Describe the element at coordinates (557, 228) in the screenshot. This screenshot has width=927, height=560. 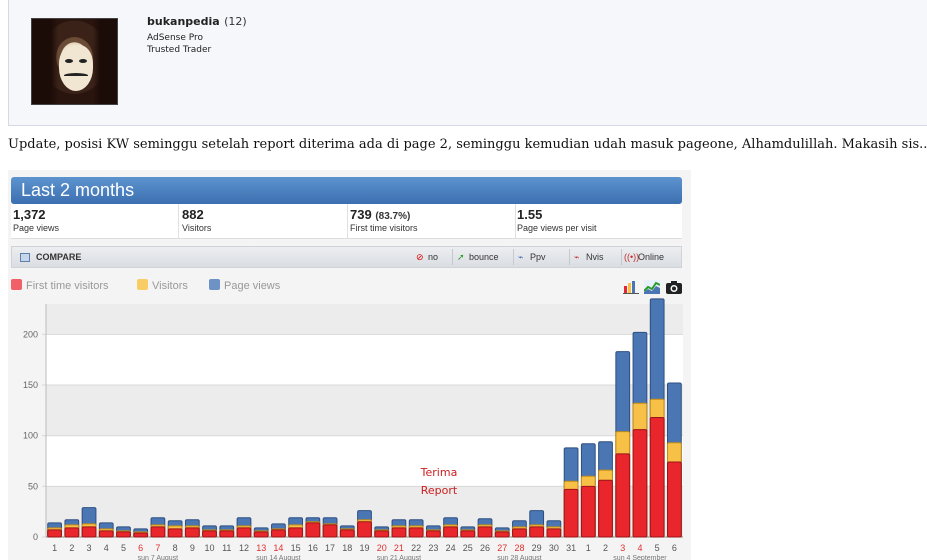
I see `summary-label: Page views per visit` at that location.